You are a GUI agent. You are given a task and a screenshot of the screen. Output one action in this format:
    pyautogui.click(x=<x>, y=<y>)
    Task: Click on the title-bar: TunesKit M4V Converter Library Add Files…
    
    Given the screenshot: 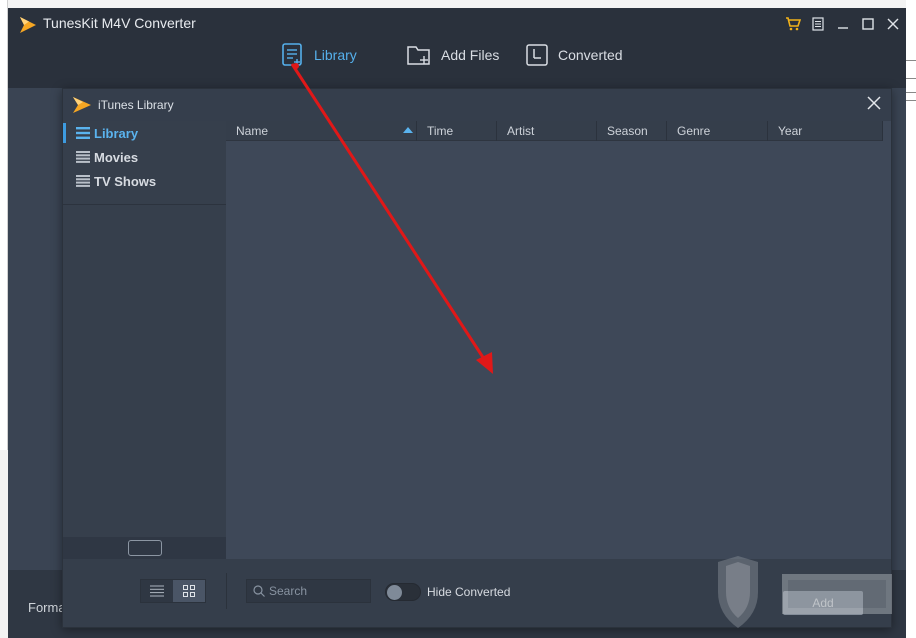 What is the action you would take?
    pyautogui.click(x=457, y=48)
    